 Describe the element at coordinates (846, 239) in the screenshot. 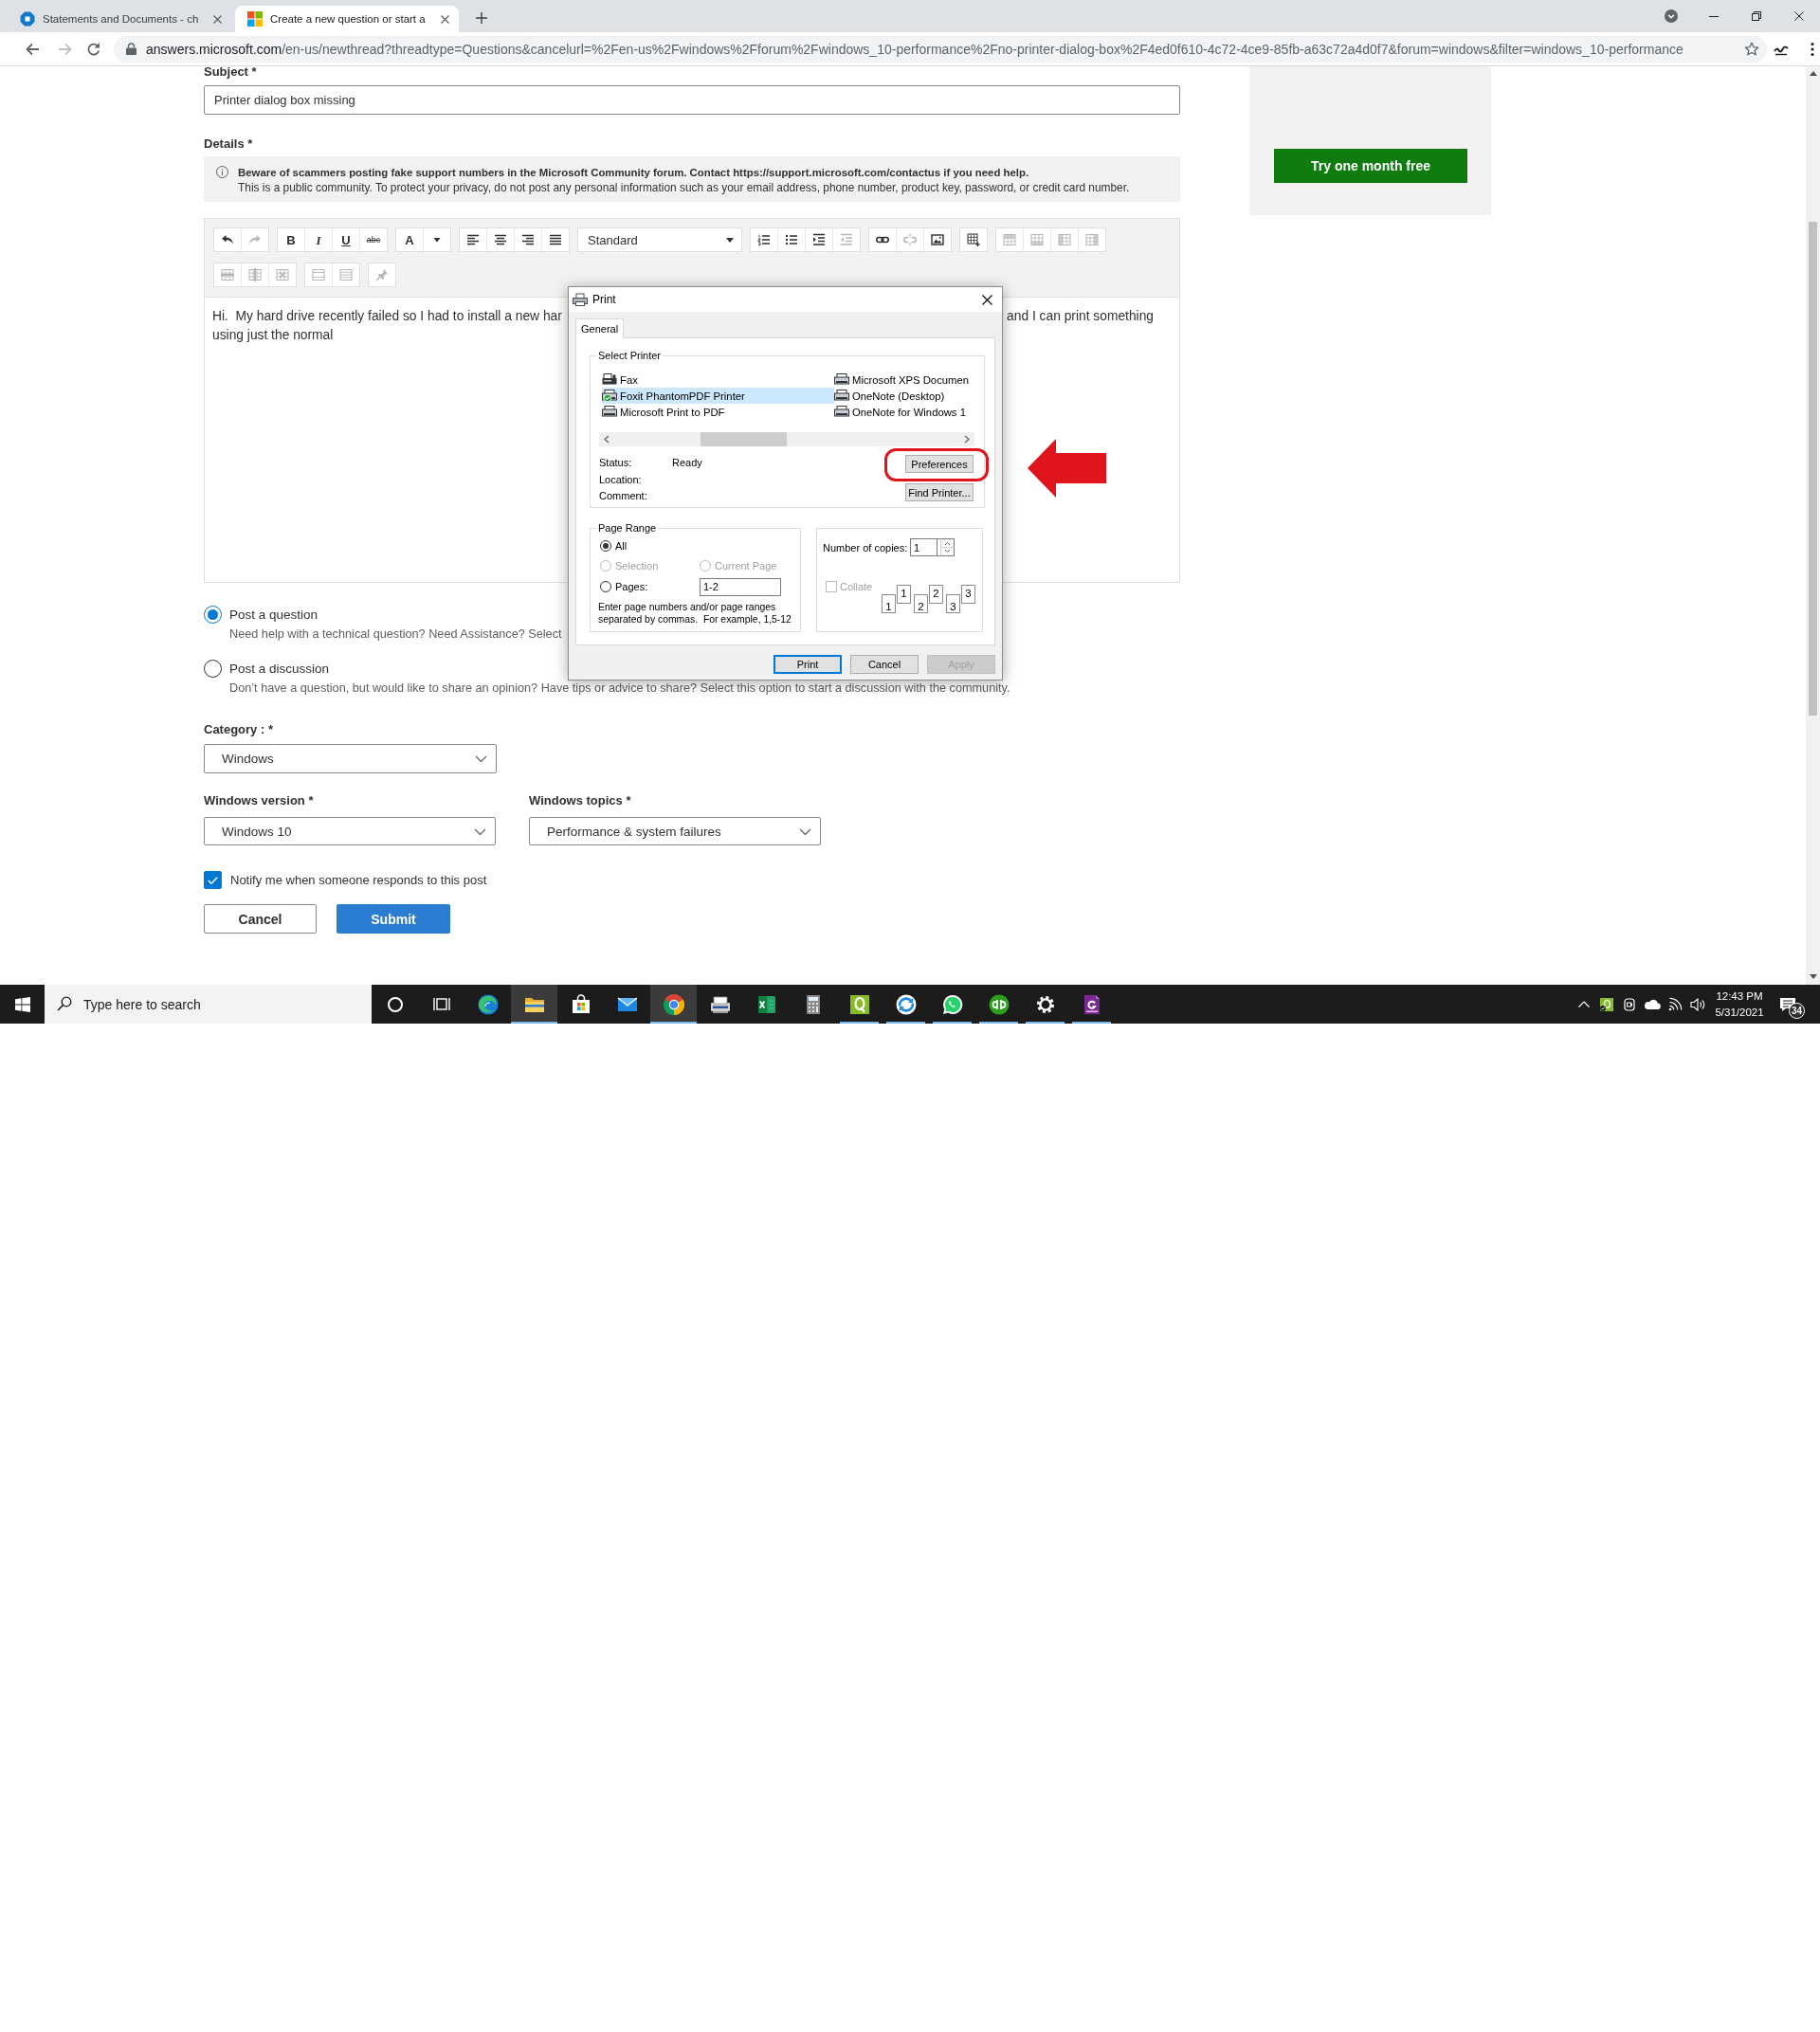

I see `outdent-icon` at that location.